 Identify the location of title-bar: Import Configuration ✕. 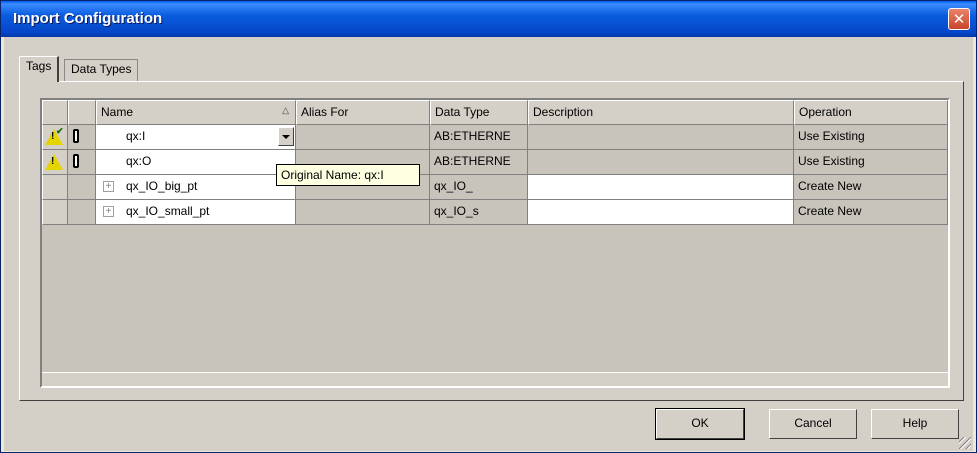
(488, 19).